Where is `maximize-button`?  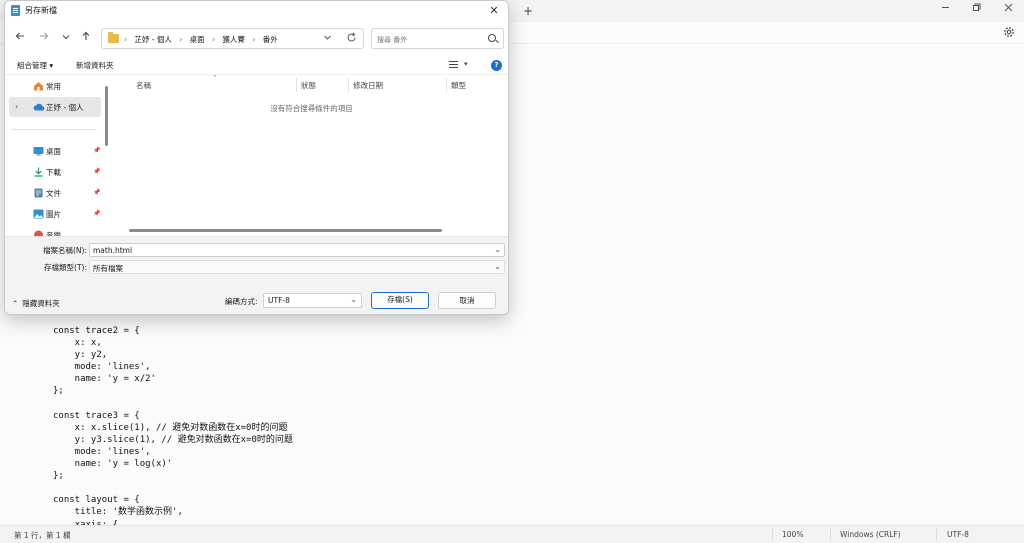 maximize-button is located at coordinates (976, 10).